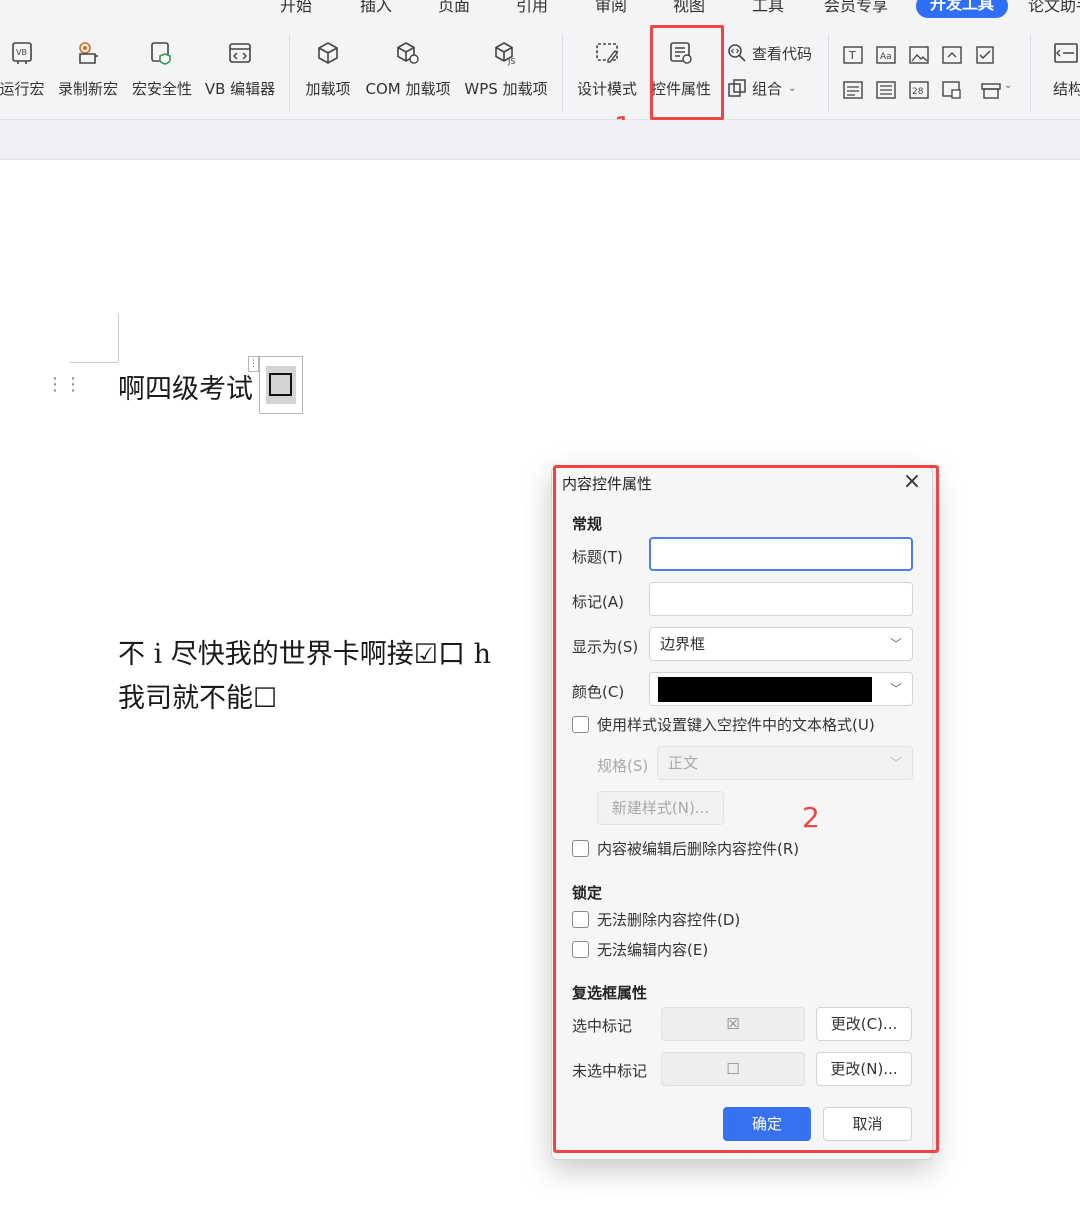  I want to click on document-line-2: 不 i 尽快我的世界卡啊接☑口 h, so click(304, 651).